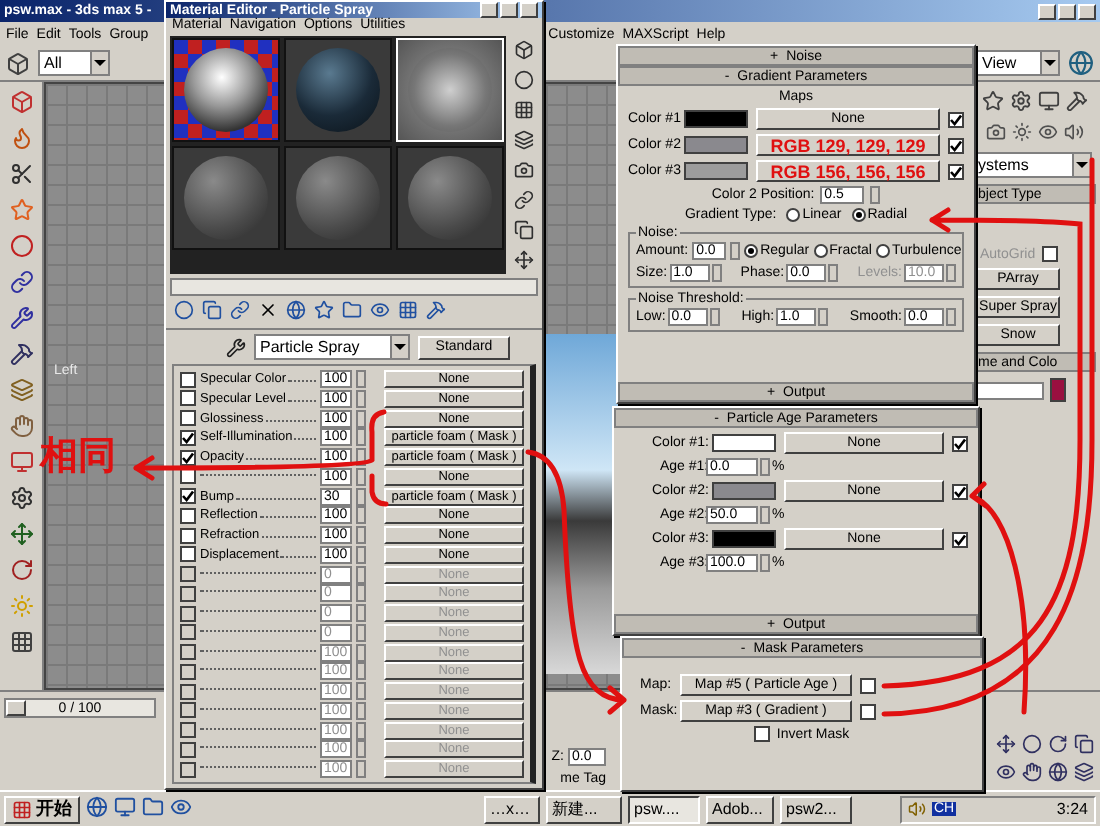  Describe the element at coordinates (16, 708) in the screenshot. I see `slider-thumb` at that location.